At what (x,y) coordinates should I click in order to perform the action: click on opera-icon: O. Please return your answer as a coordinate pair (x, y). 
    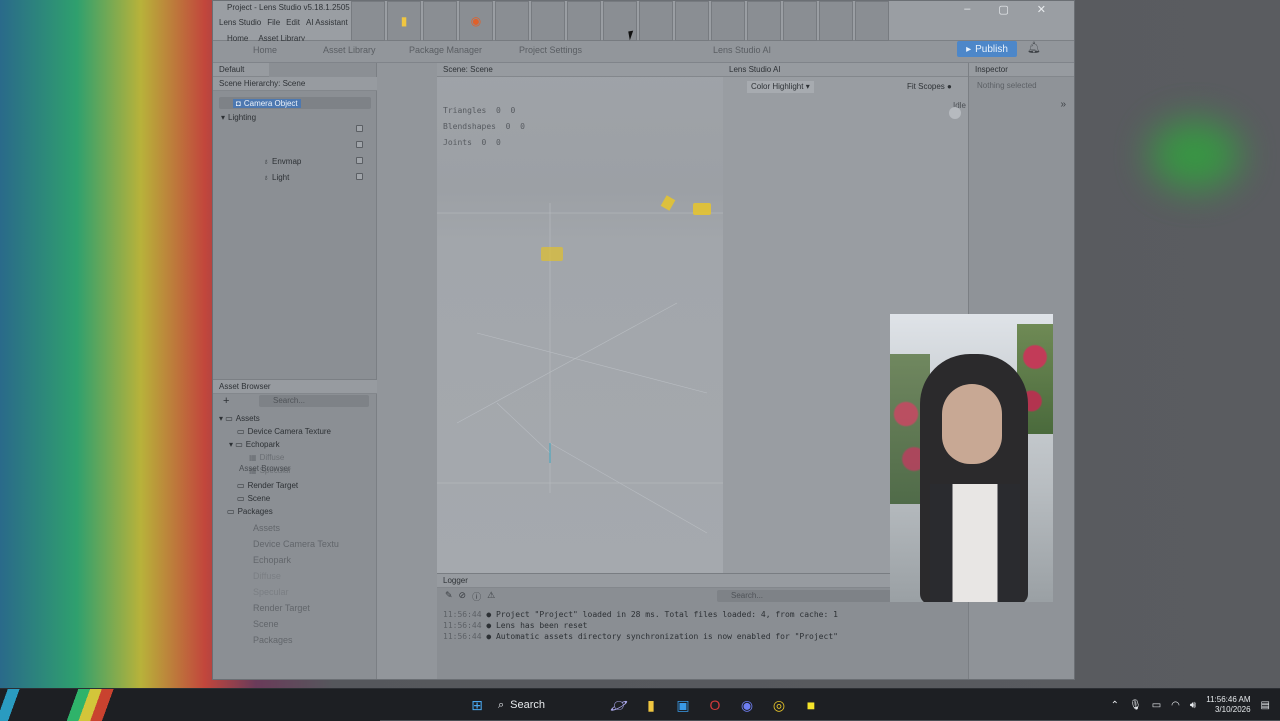
    Looking at the image, I should click on (715, 705).